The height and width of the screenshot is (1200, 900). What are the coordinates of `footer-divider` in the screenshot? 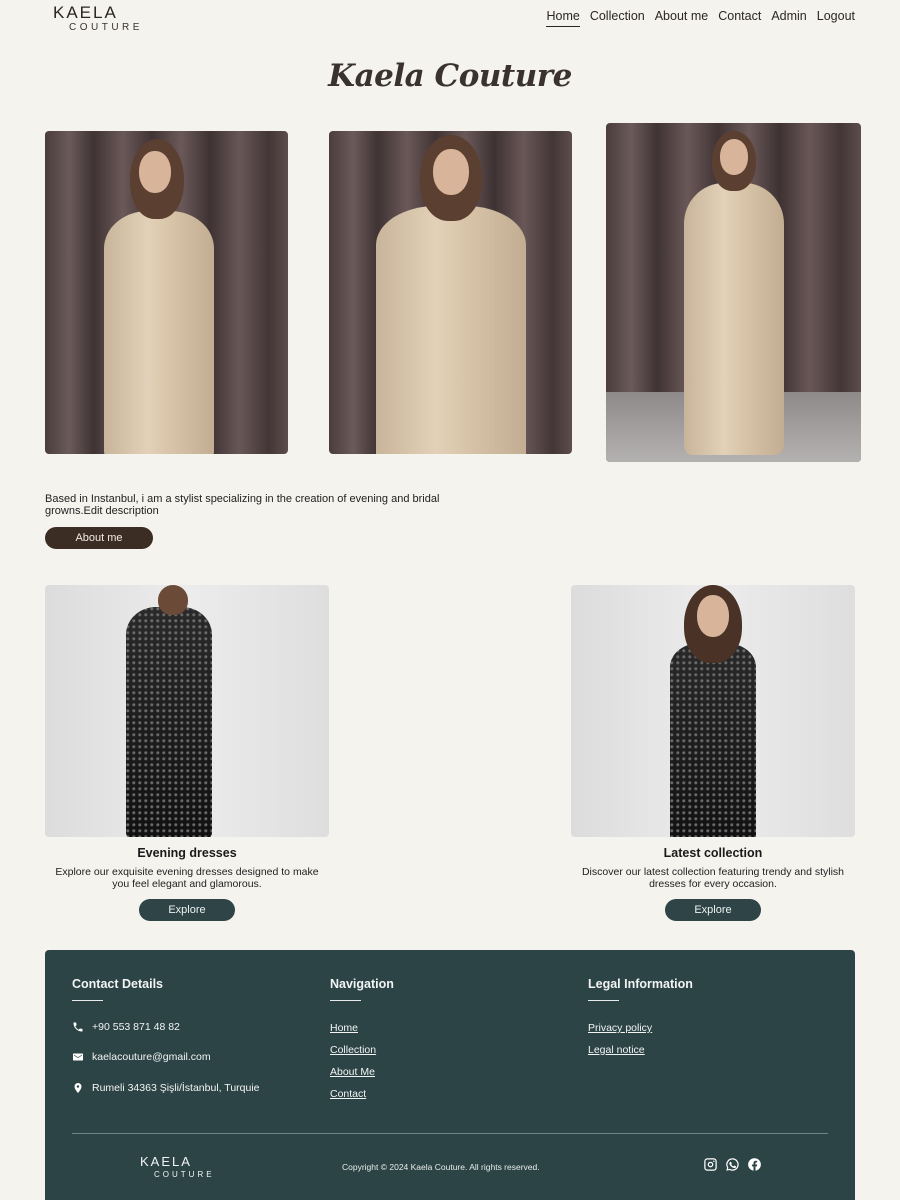 It's located at (450, 1133).